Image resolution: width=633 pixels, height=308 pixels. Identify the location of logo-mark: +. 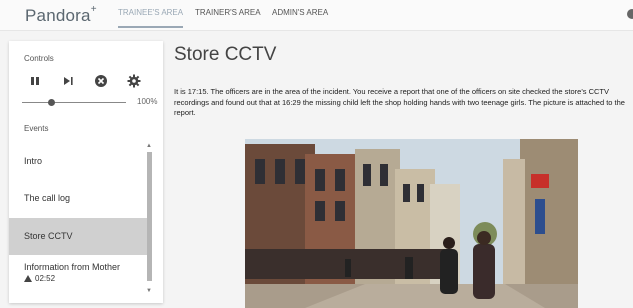
(93, 10).